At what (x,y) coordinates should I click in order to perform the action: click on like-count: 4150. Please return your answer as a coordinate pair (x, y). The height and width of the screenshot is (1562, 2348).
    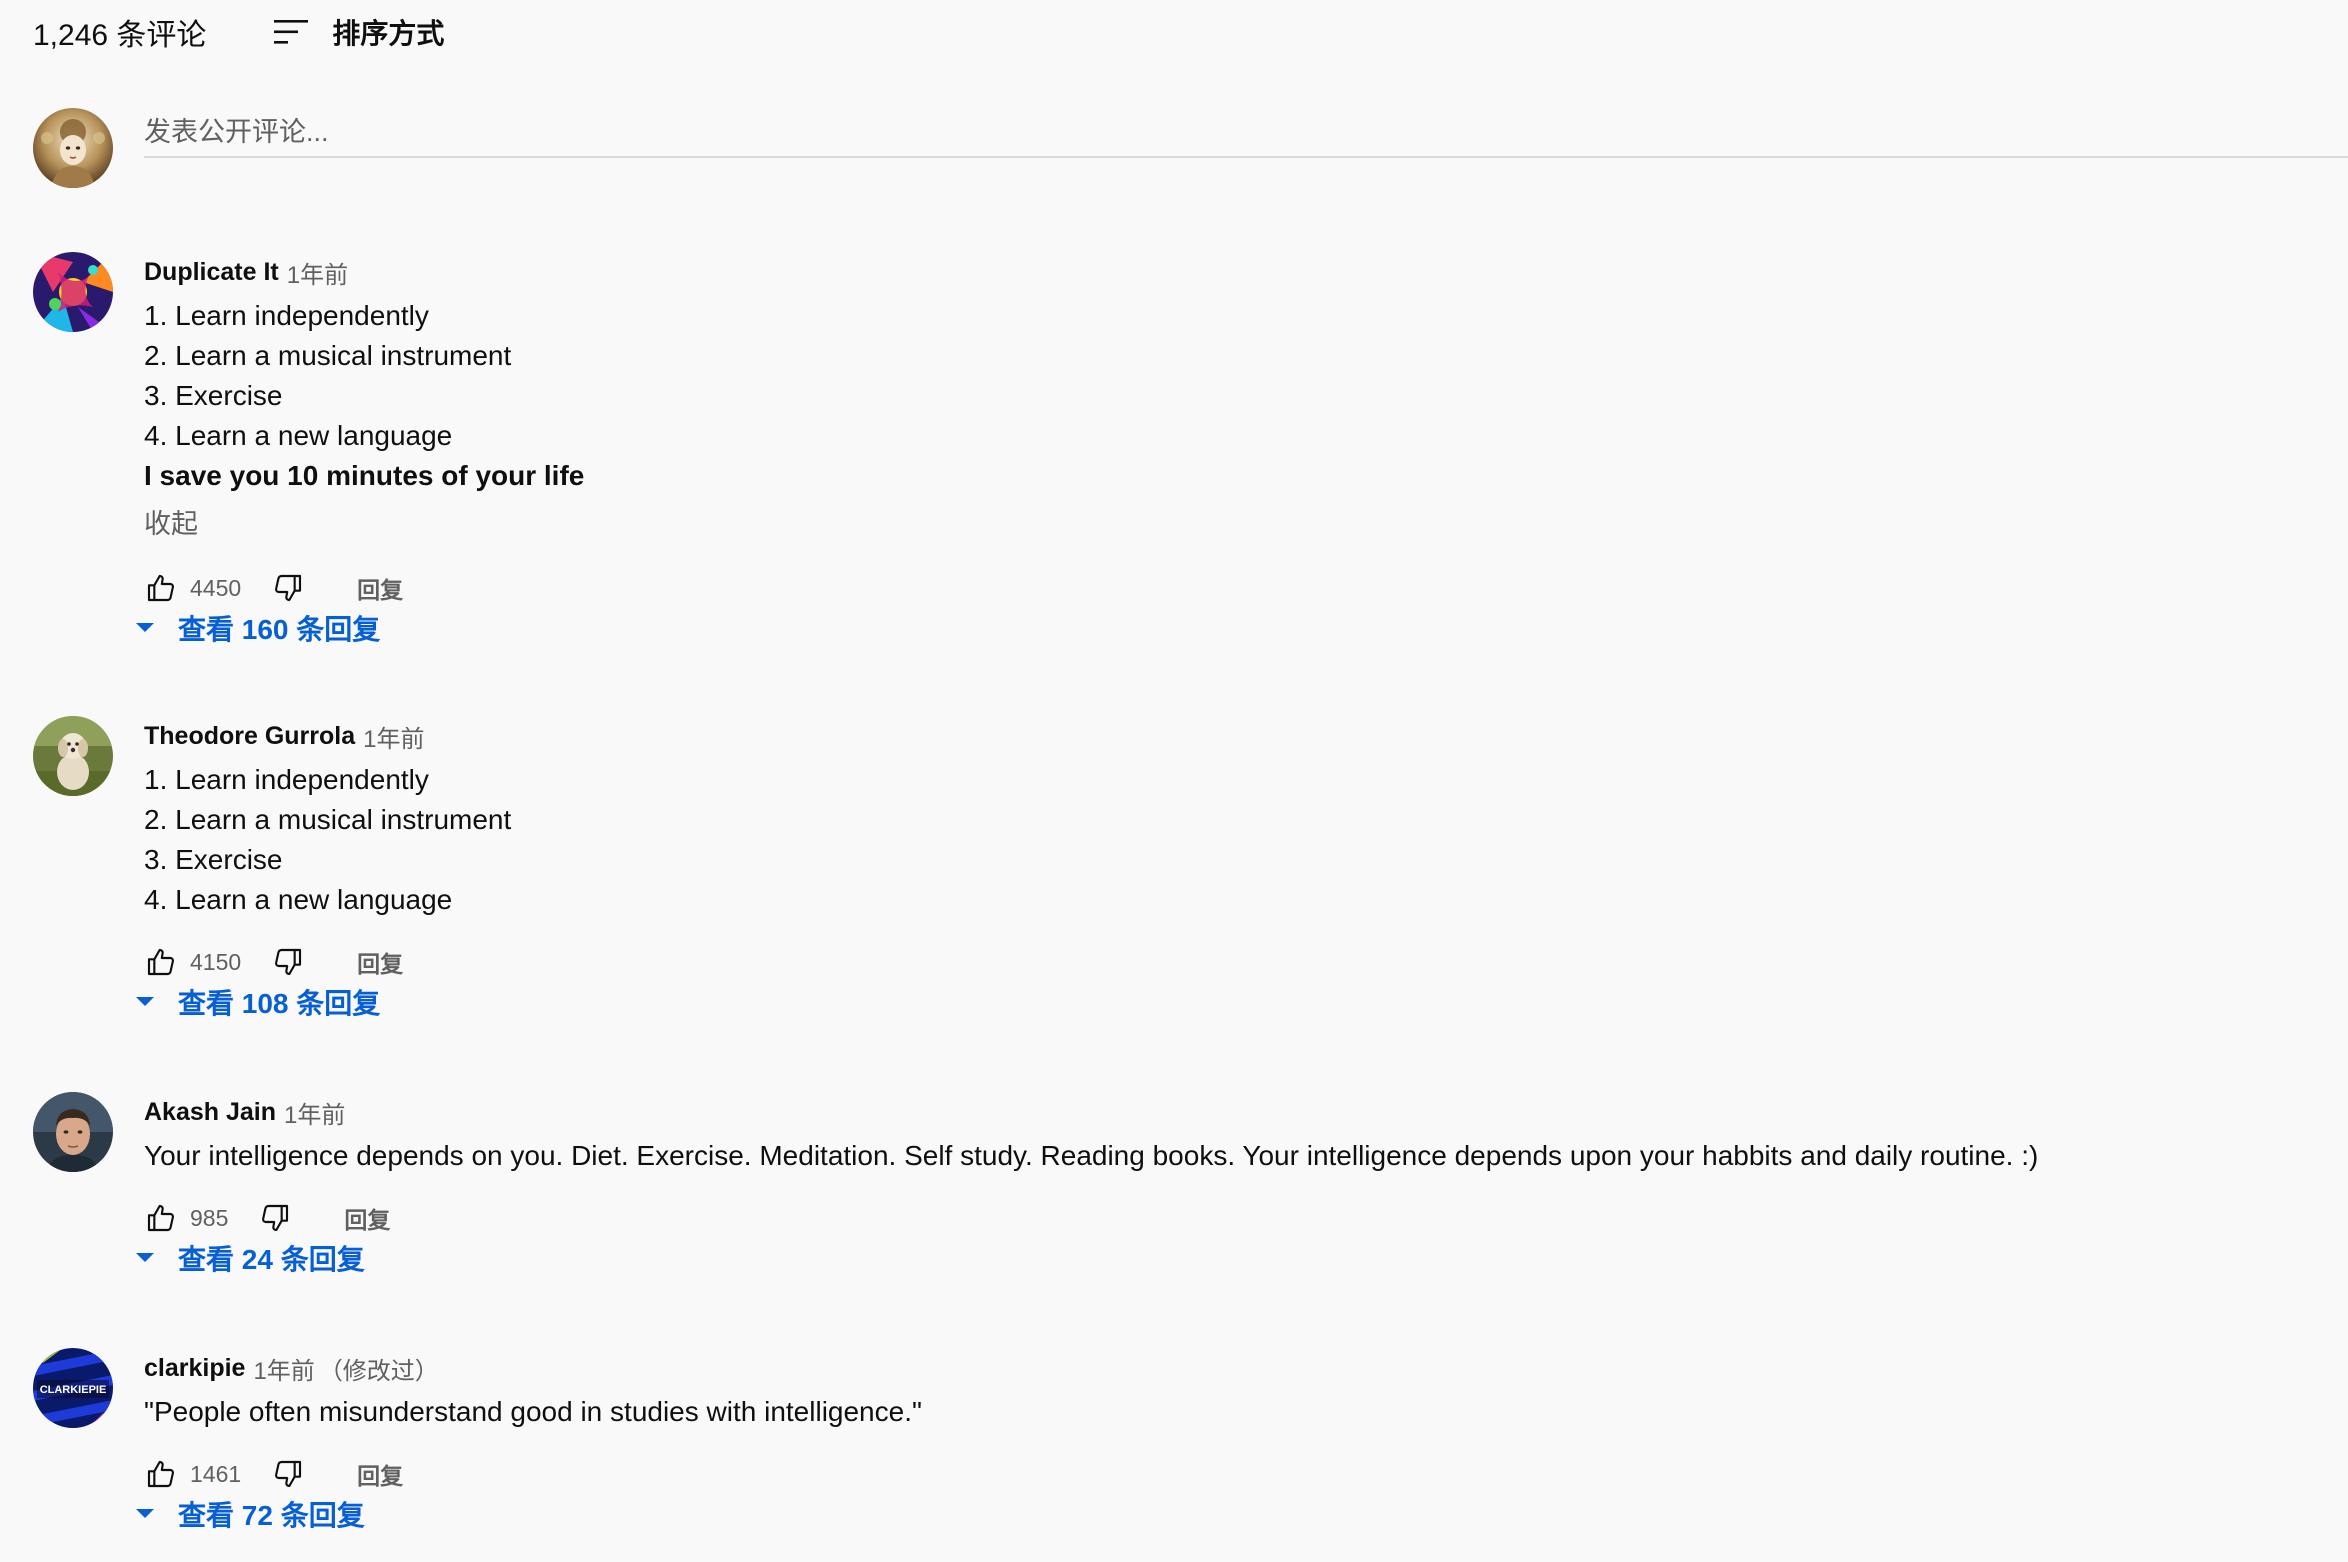
    Looking at the image, I should click on (216, 961).